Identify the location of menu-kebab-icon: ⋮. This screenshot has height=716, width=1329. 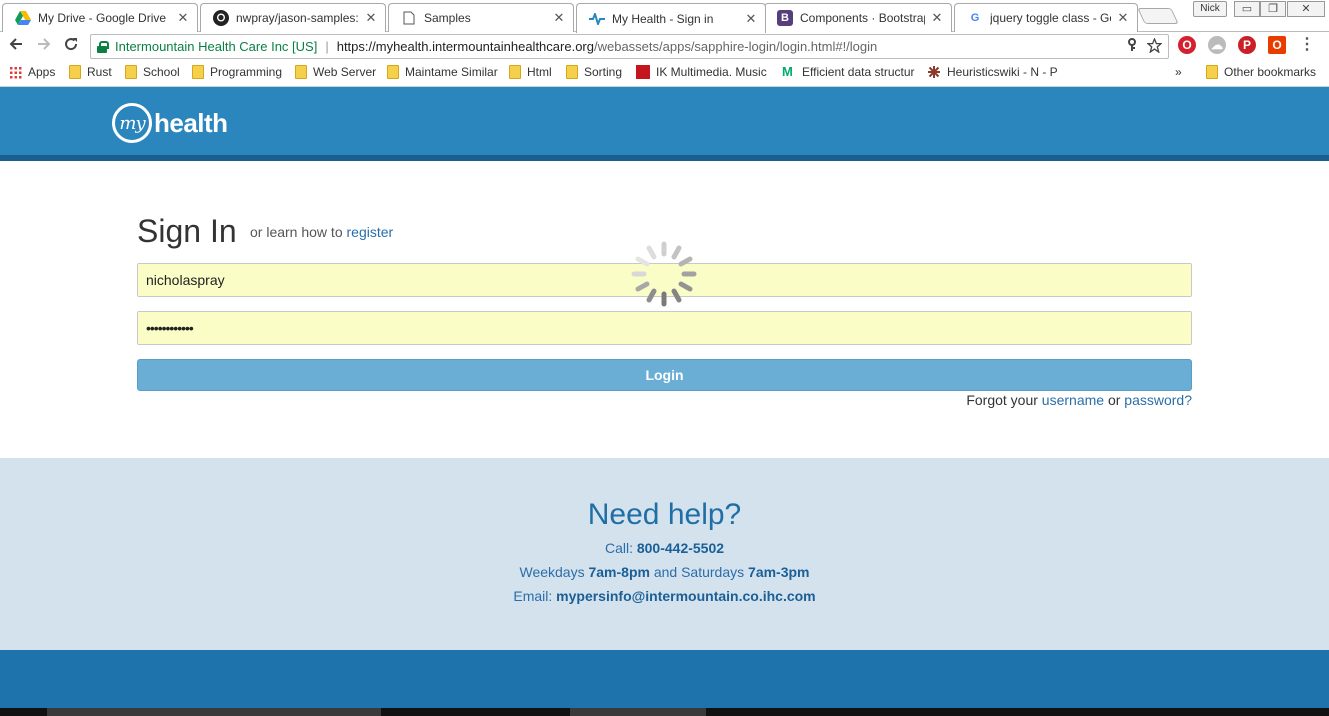
(1307, 45).